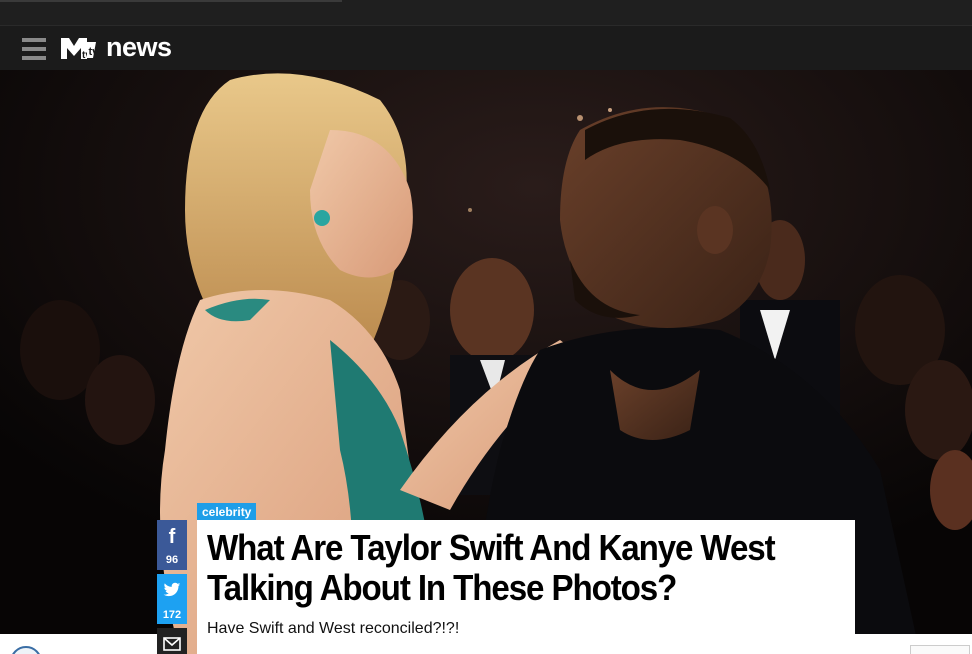  What do you see at coordinates (172, 537) in the screenshot?
I see `facebook-icon: f` at bounding box center [172, 537].